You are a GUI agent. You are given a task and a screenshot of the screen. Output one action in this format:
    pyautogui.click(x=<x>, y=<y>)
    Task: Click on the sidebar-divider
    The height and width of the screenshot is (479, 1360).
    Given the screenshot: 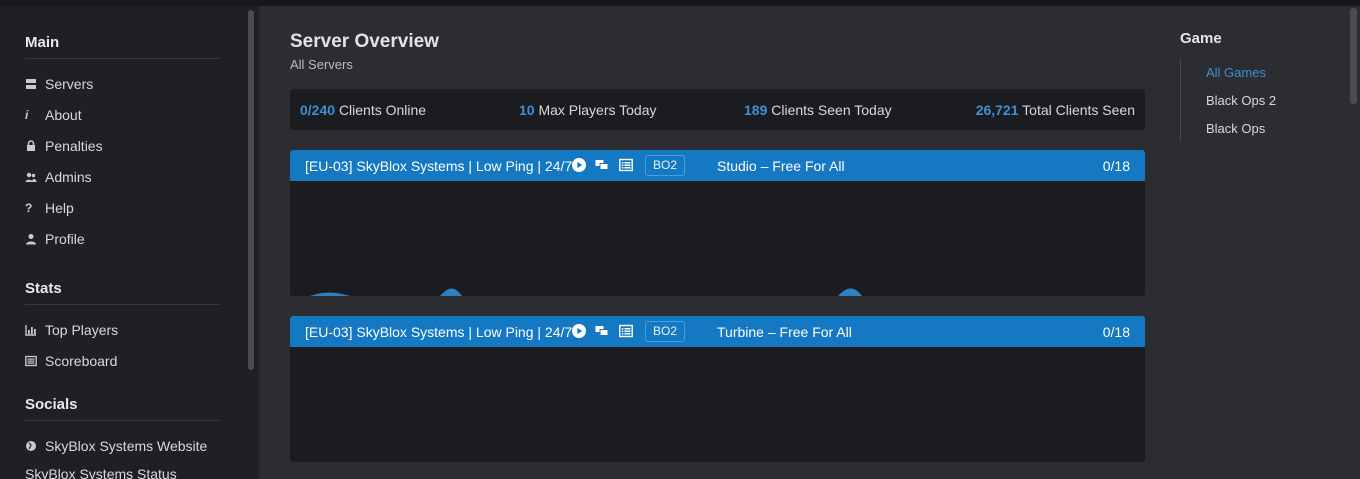 What is the action you would take?
    pyautogui.click(x=259, y=242)
    